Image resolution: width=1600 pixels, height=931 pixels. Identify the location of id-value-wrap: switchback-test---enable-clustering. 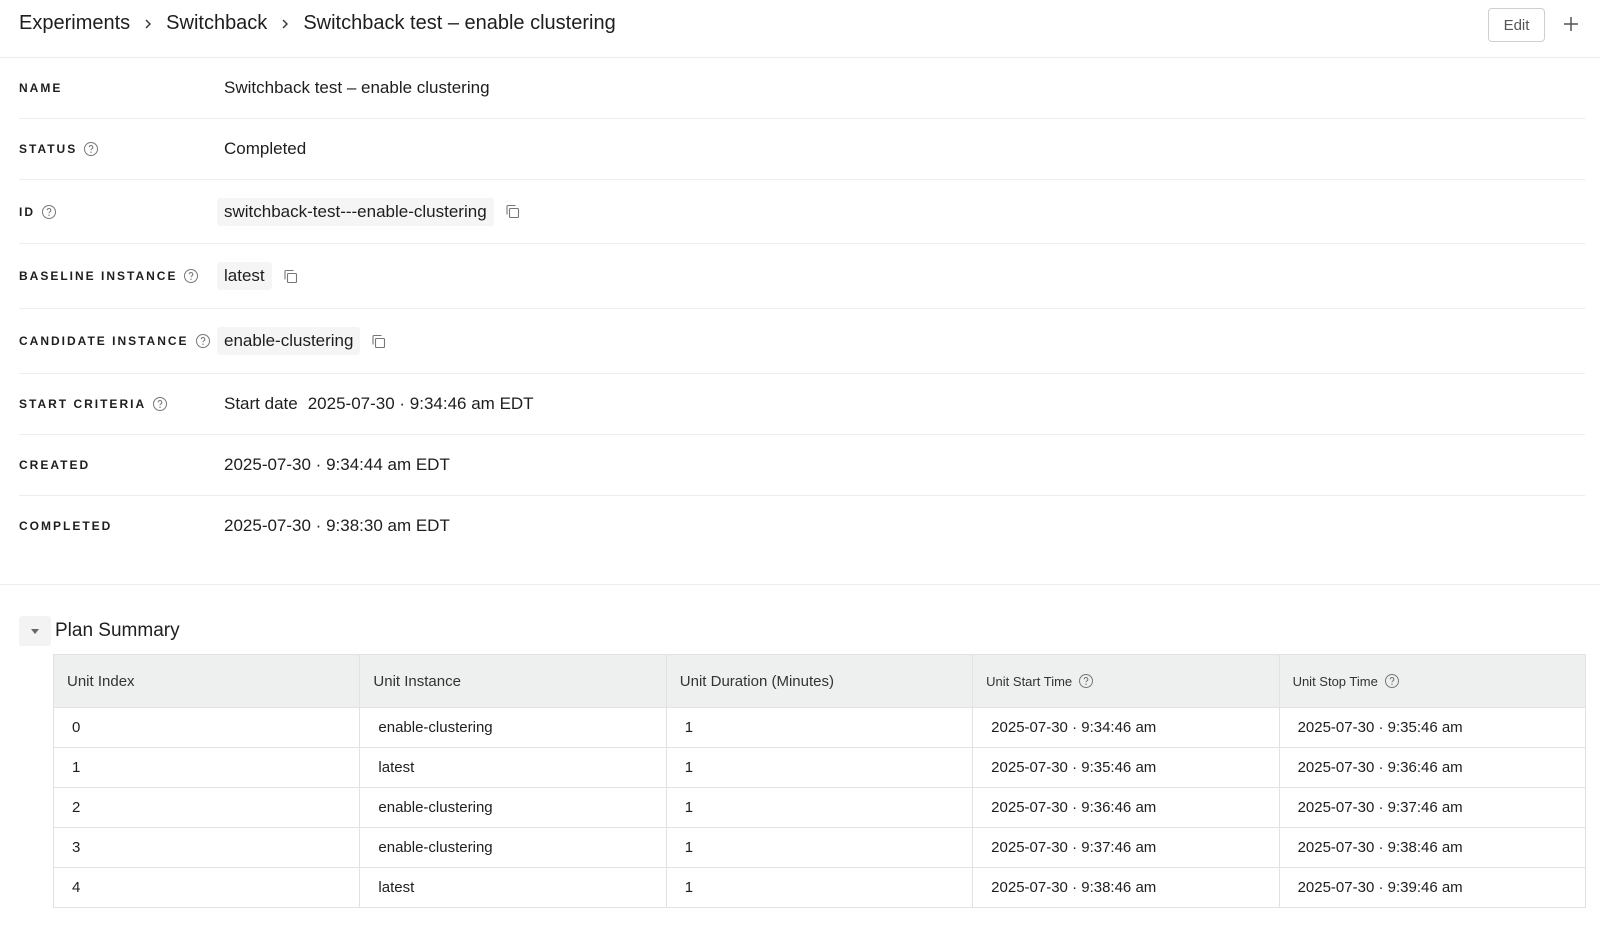
(369, 211).